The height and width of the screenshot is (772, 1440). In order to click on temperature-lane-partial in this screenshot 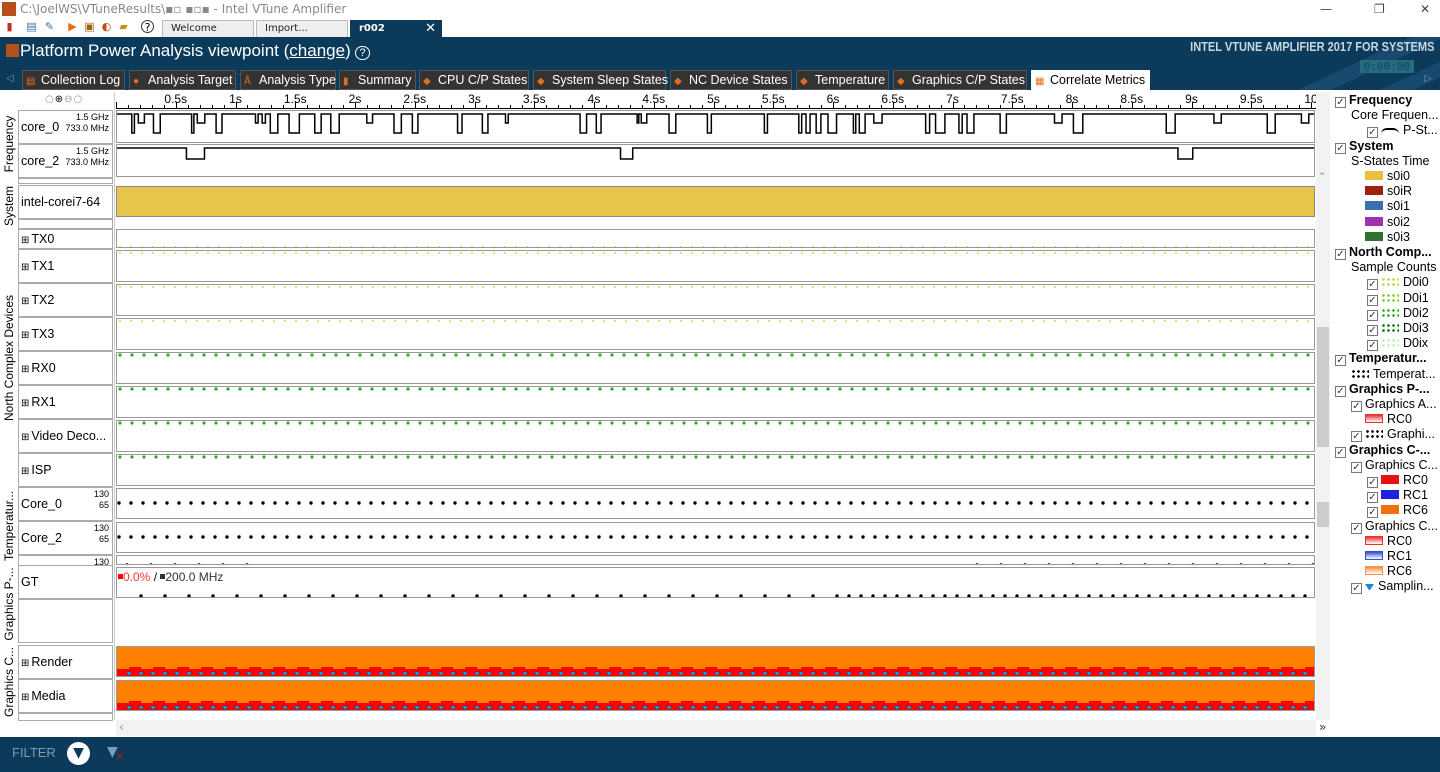, I will do `click(715, 560)`.